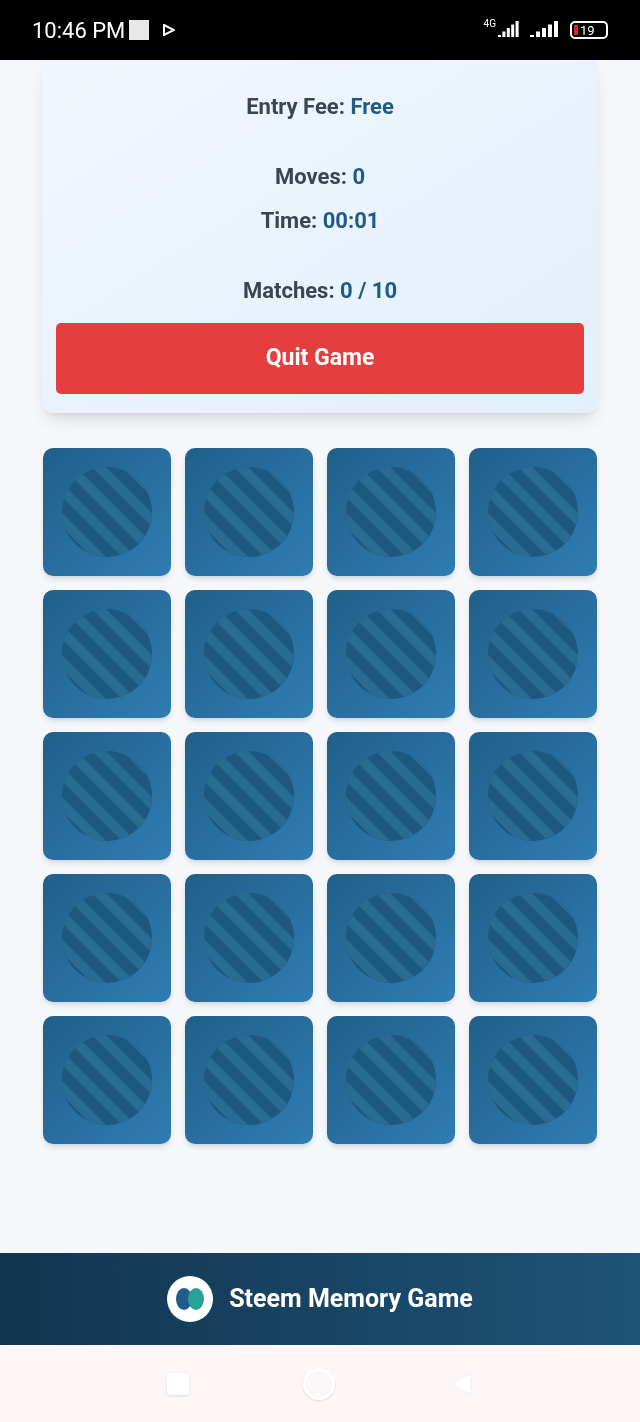 The height and width of the screenshot is (1422, 640). What do you see at coordinates (320, 358) in the screenshot?
I see `quit-game-button: Quit Game` at bounding box center [320, 358].